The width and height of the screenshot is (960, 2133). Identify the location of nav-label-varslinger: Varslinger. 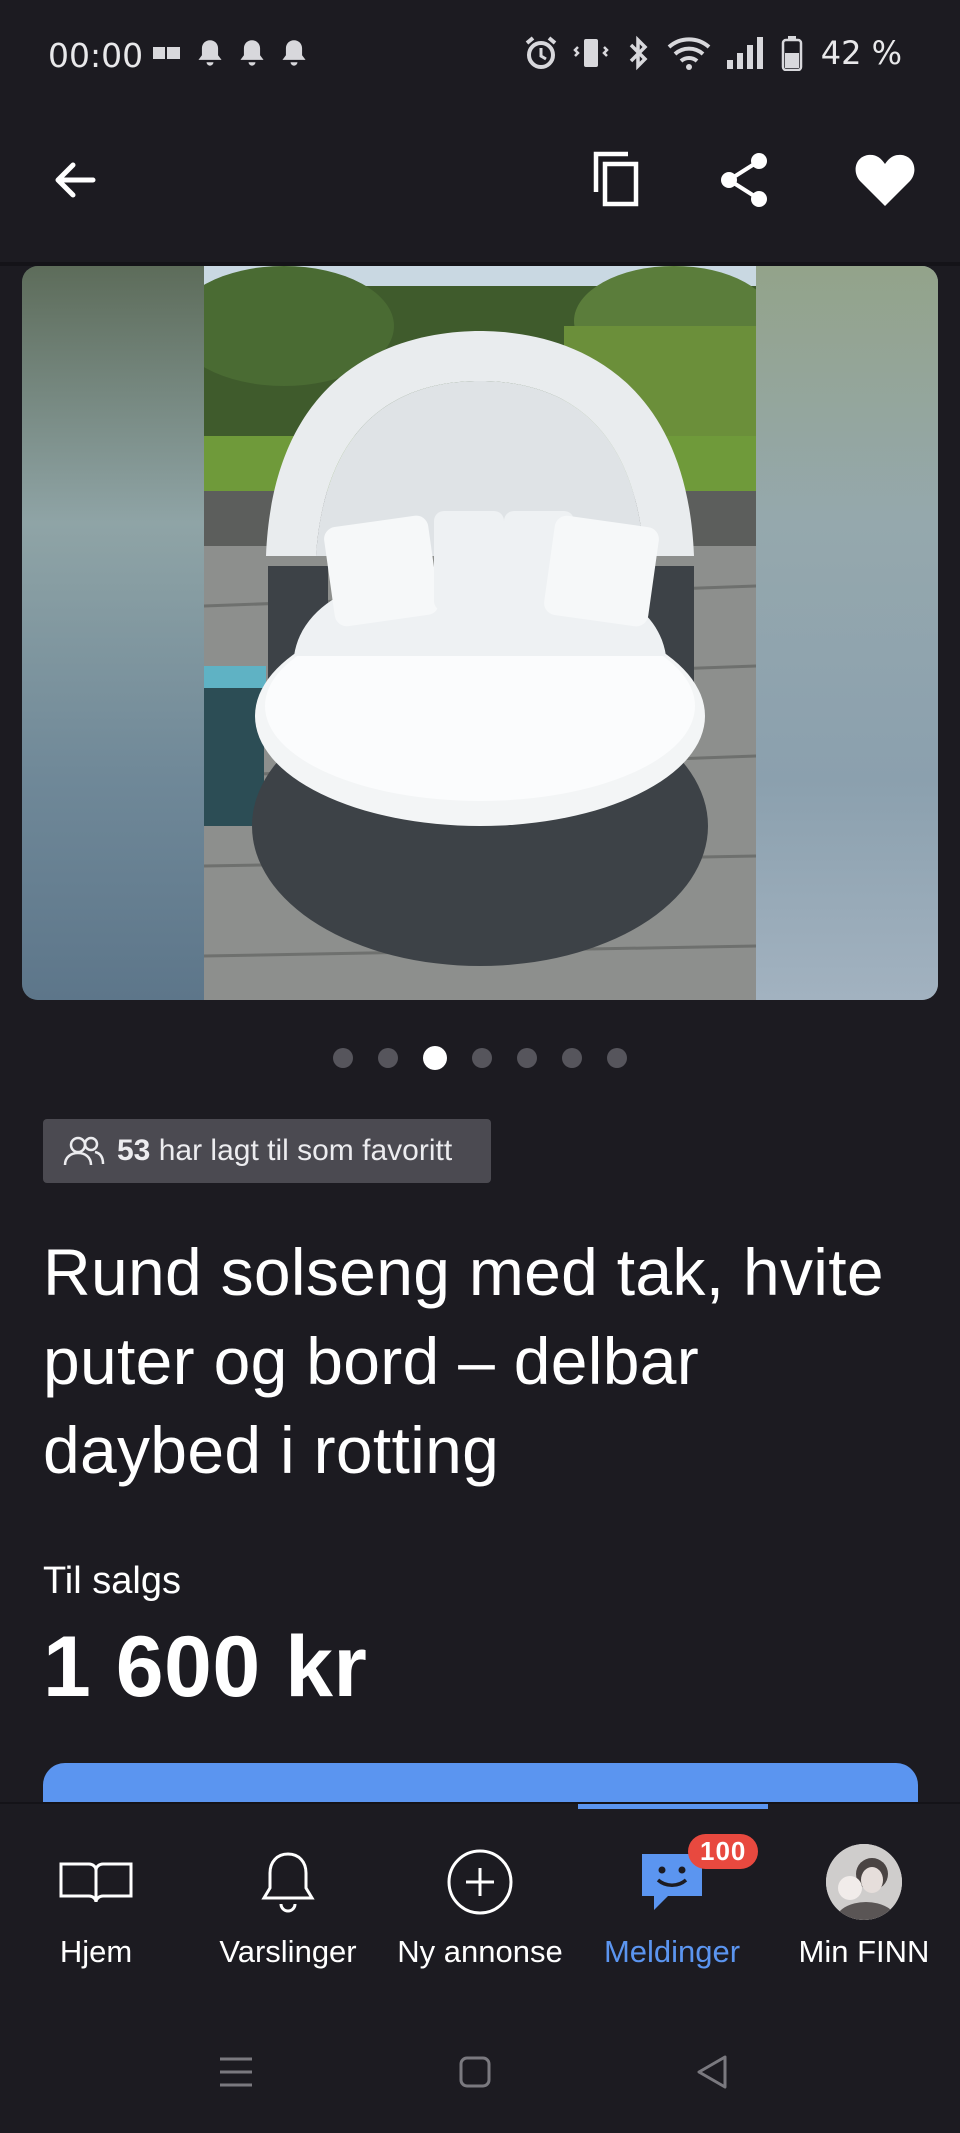
(288, 1951).